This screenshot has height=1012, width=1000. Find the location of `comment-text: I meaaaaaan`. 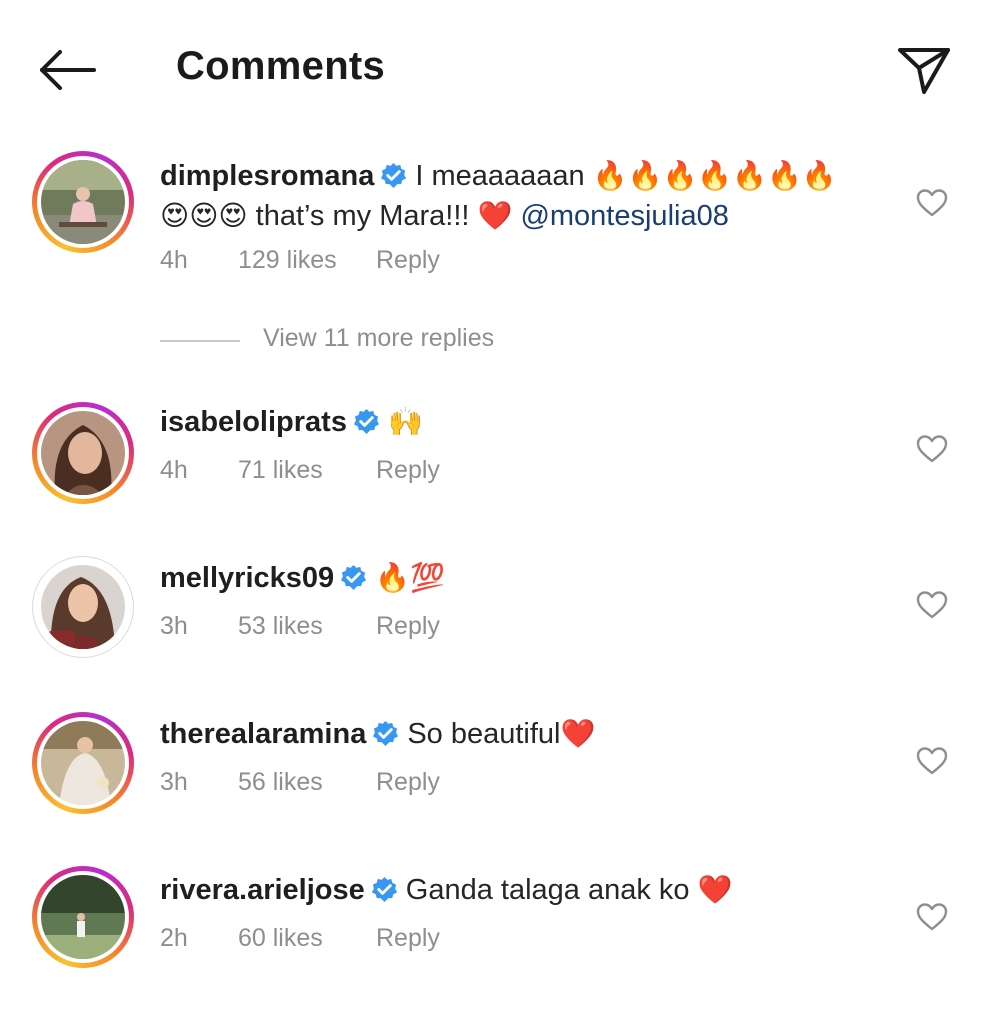

comment-text: I meaaaaaan is located at coordinates (500, 176).